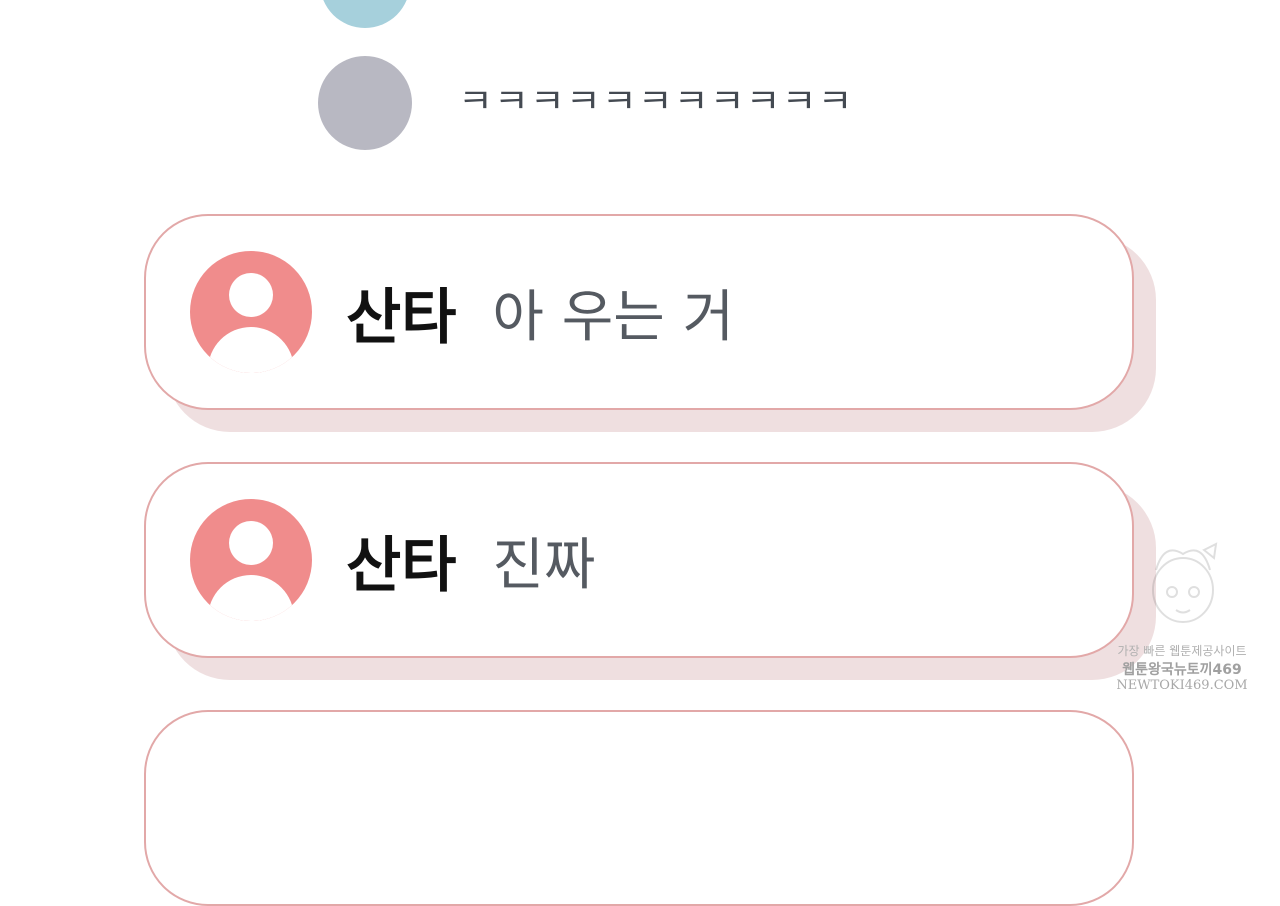  What do you see at coordinates (1185, 582) in the screenshot?
I see `mascot-watermark-icon` at bounding box center [1185, 582].